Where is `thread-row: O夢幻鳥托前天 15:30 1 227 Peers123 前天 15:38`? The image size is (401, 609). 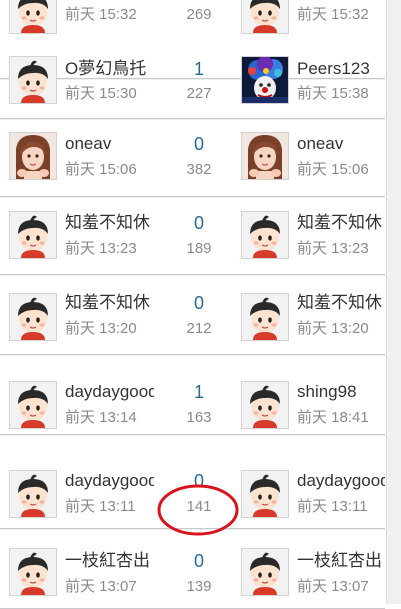 thread-row: O夢幻鳥托前天 15:30 1 227 Peers123 前天 15:38 is located at coordinates (192, 79).